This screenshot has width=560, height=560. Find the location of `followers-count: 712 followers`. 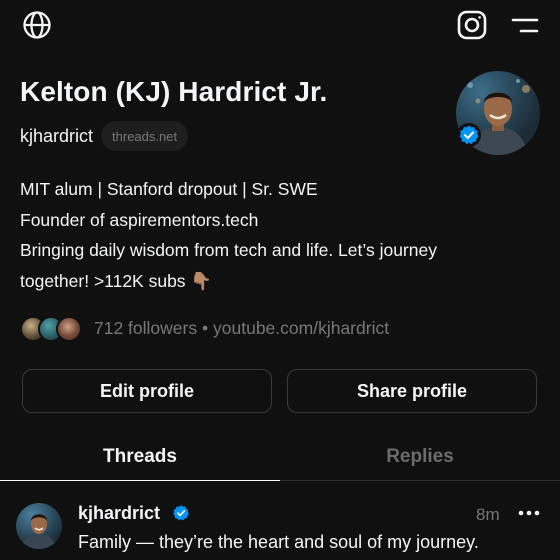

followers-count: 712 followers is located at coordinates (145, 328).